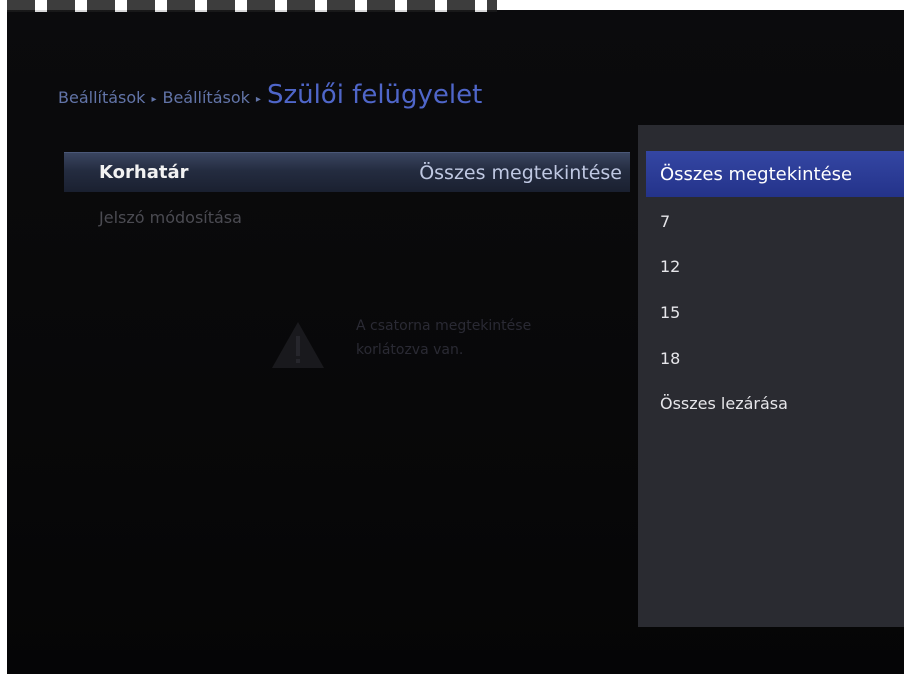 The image size is (904, 684). I want to click on dropdown-option-lock-all: Összes lezárása, so click(775, 403).